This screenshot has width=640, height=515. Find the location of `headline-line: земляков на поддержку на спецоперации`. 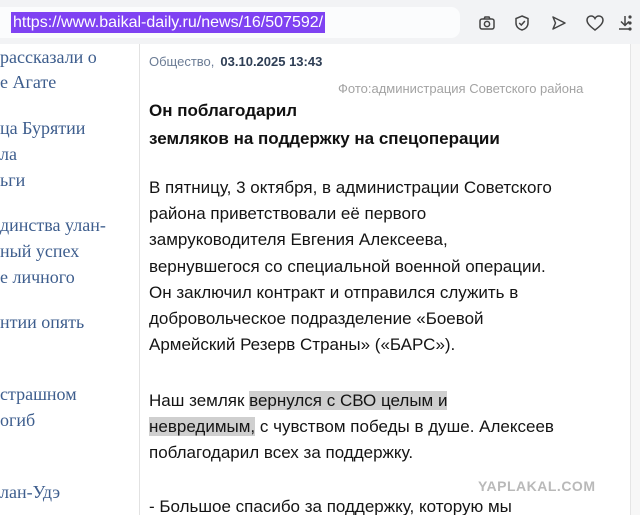

headline-line: земляков на поддержку на спецоперации is located at coordinates (324, 138).